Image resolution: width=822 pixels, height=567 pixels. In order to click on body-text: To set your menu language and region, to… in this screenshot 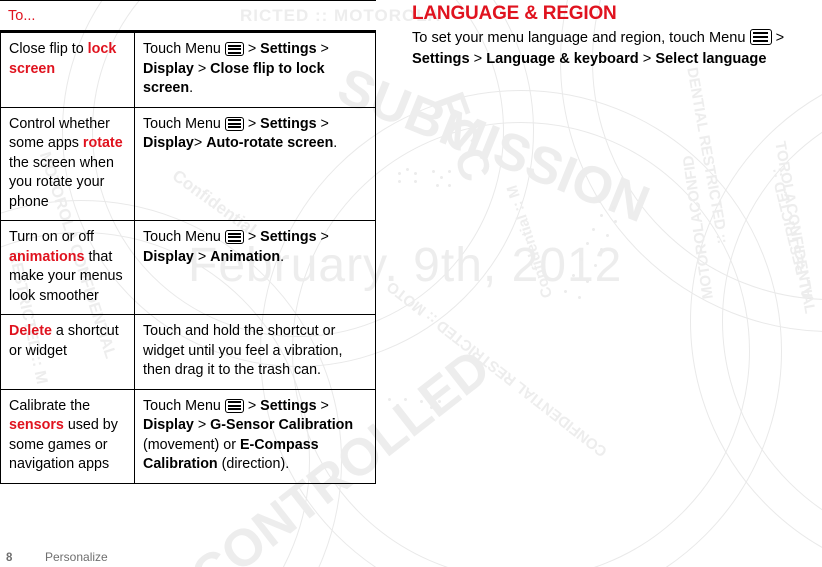, I will do `click(581, 38)`.